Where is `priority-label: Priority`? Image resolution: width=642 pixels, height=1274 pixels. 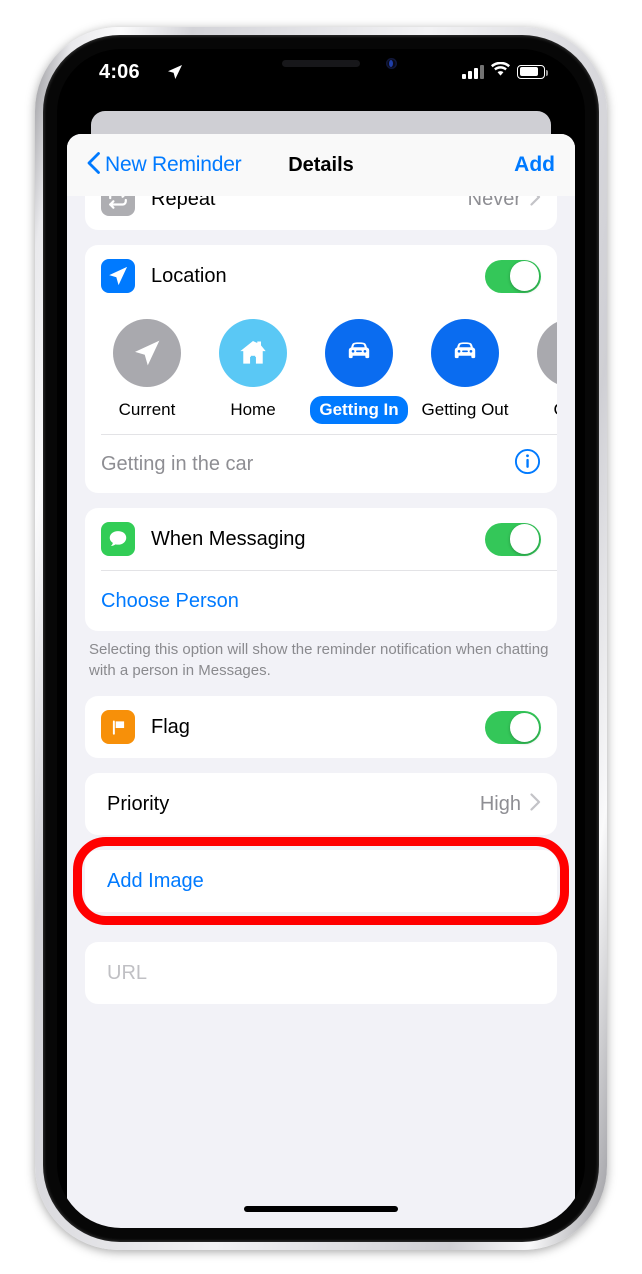 priority-label: Priority is located at coordinates (138, 803).